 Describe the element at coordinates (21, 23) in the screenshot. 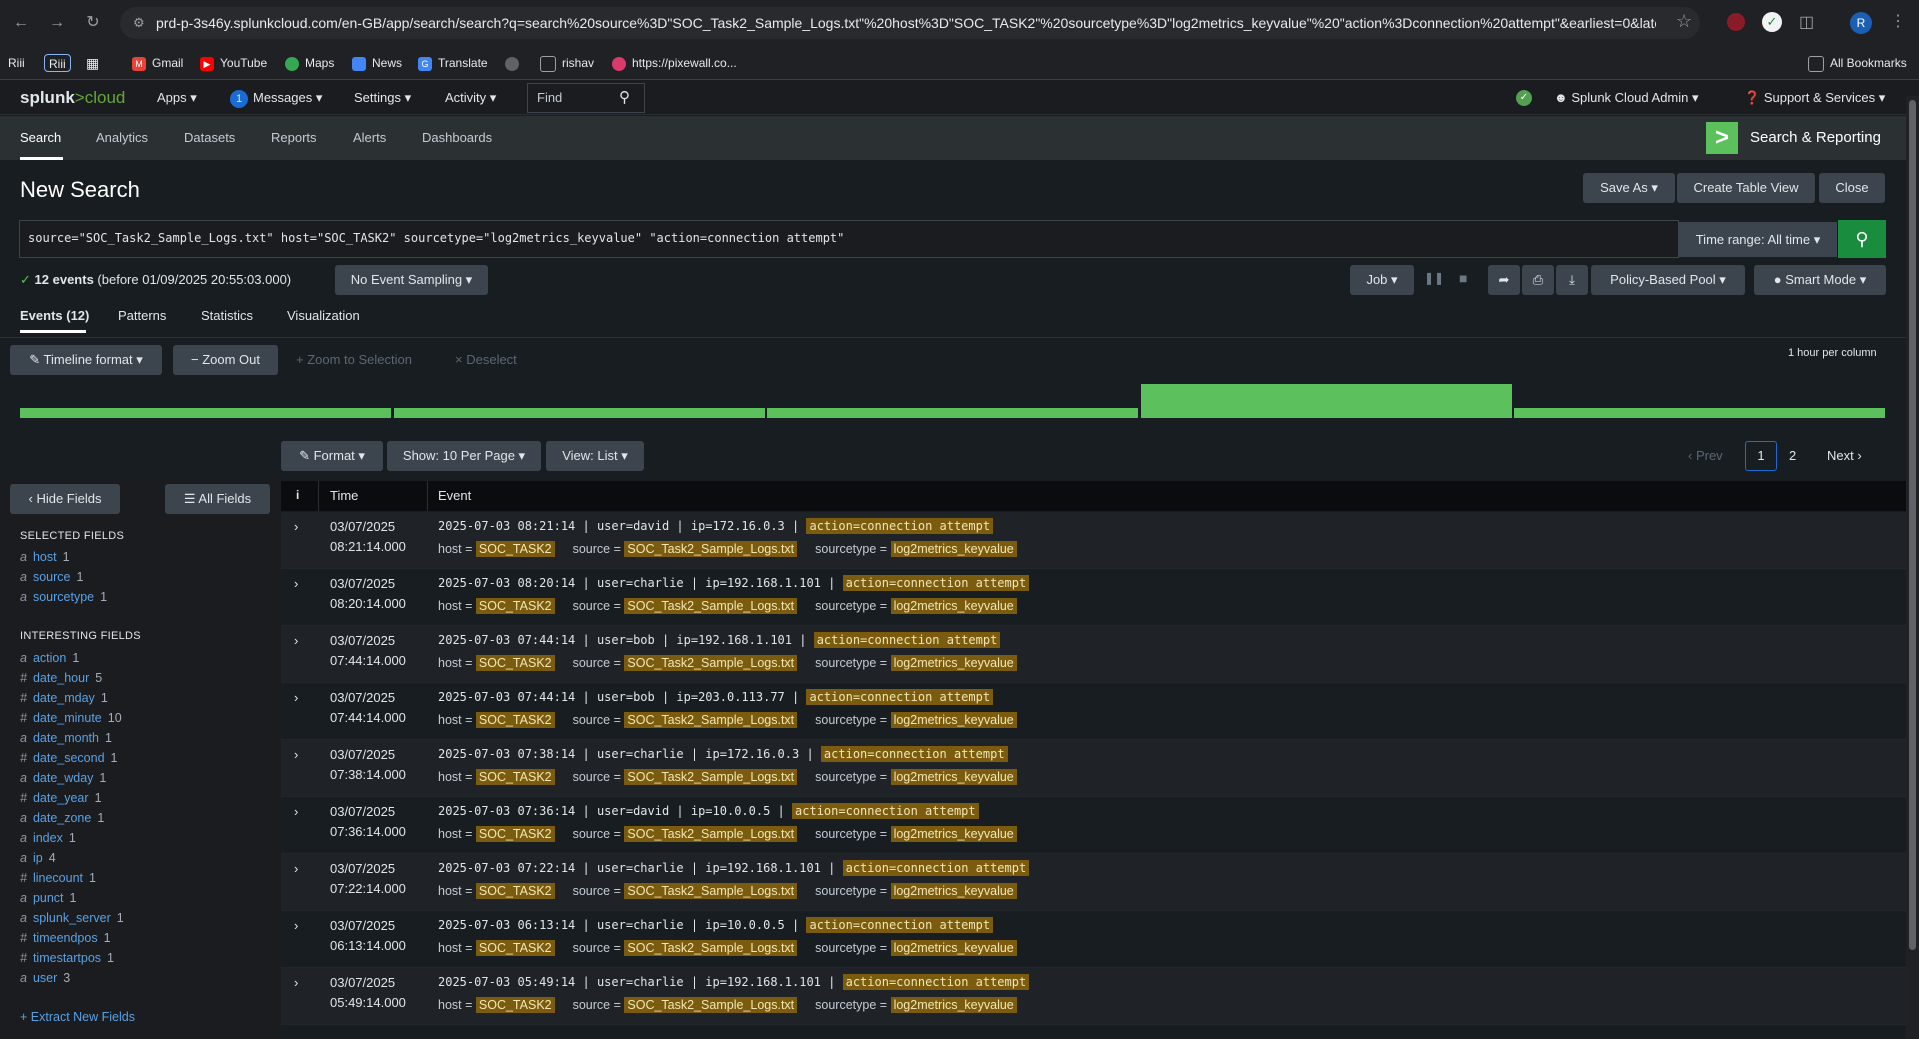

I see `back-icon: ←` at that location.